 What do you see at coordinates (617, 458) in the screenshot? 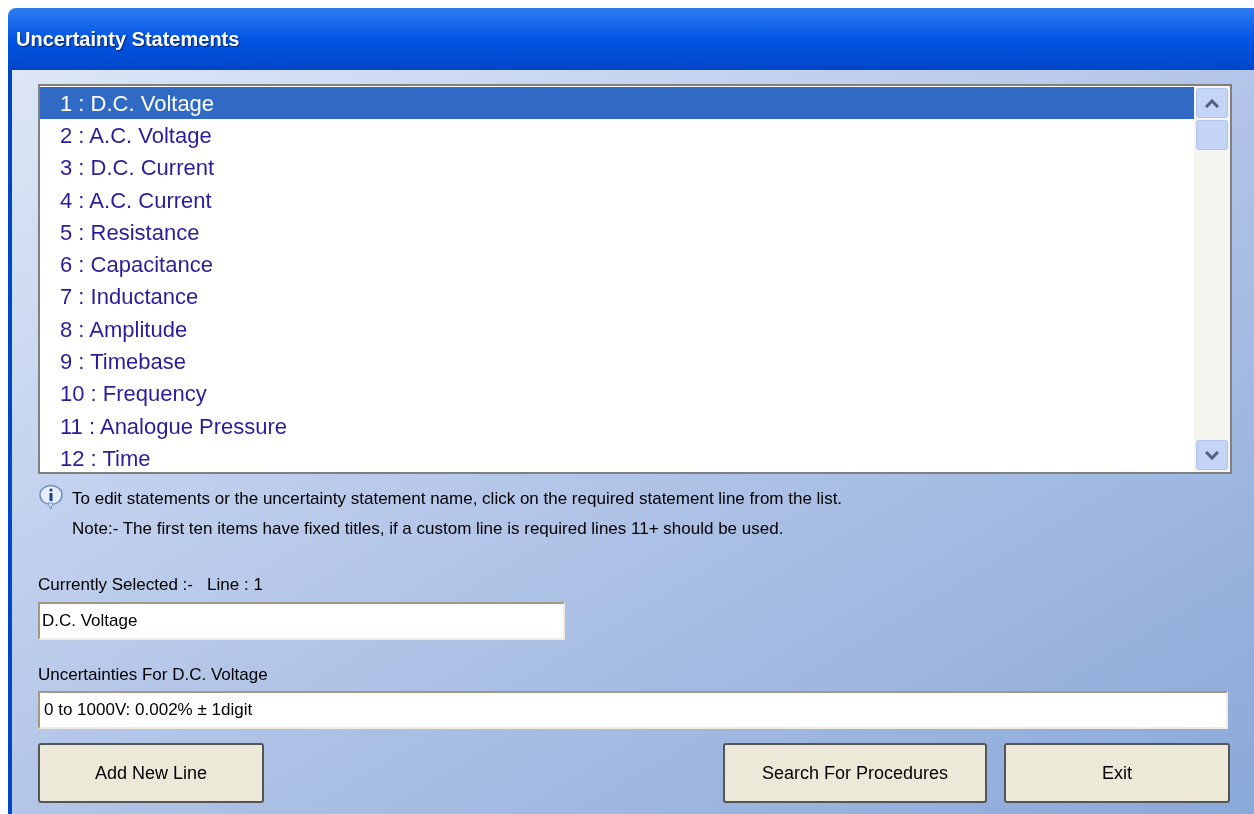
I see `statement-item: 12 : Time` at bounding box center [617, 458].